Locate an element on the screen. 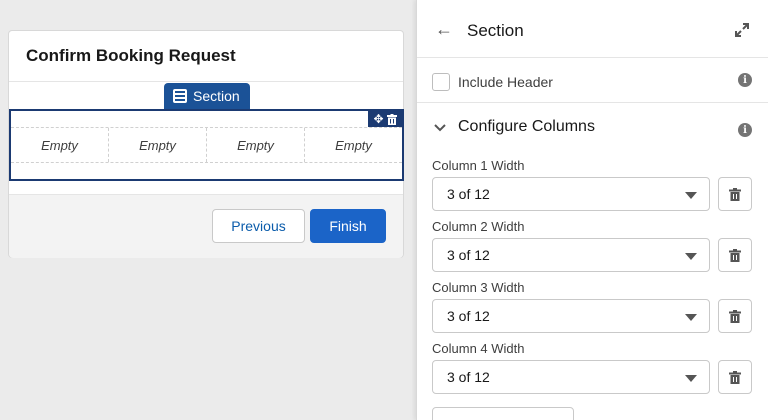 The image size is (768, 420). back-arrow-icon: ← is located at coordinates (444, 29).